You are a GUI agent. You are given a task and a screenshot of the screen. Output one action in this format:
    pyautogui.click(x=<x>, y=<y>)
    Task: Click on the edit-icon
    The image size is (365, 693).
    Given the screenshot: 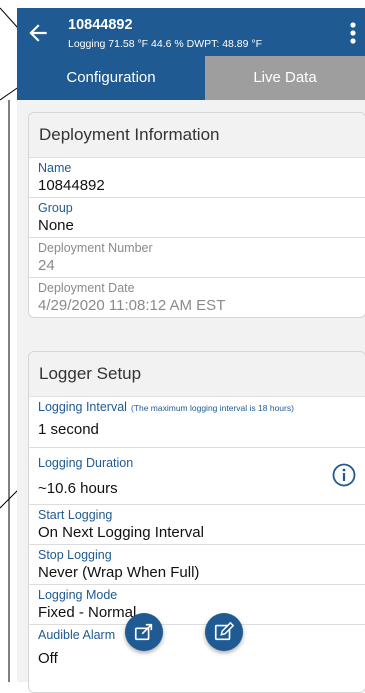 What is the action you would take?
    pyautogui.click(x=224, y=631)
    